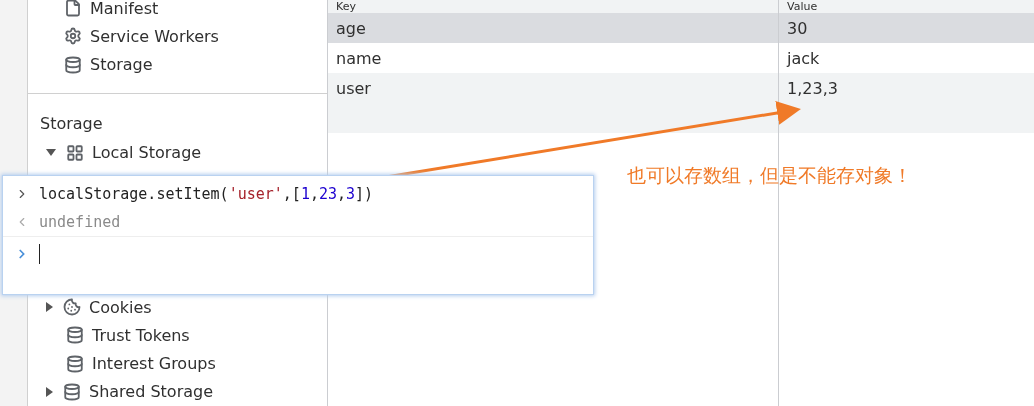 The height and width of the screenshot is (406, 1034). I want to click on table-cell-text: jack, so click(803, 58).